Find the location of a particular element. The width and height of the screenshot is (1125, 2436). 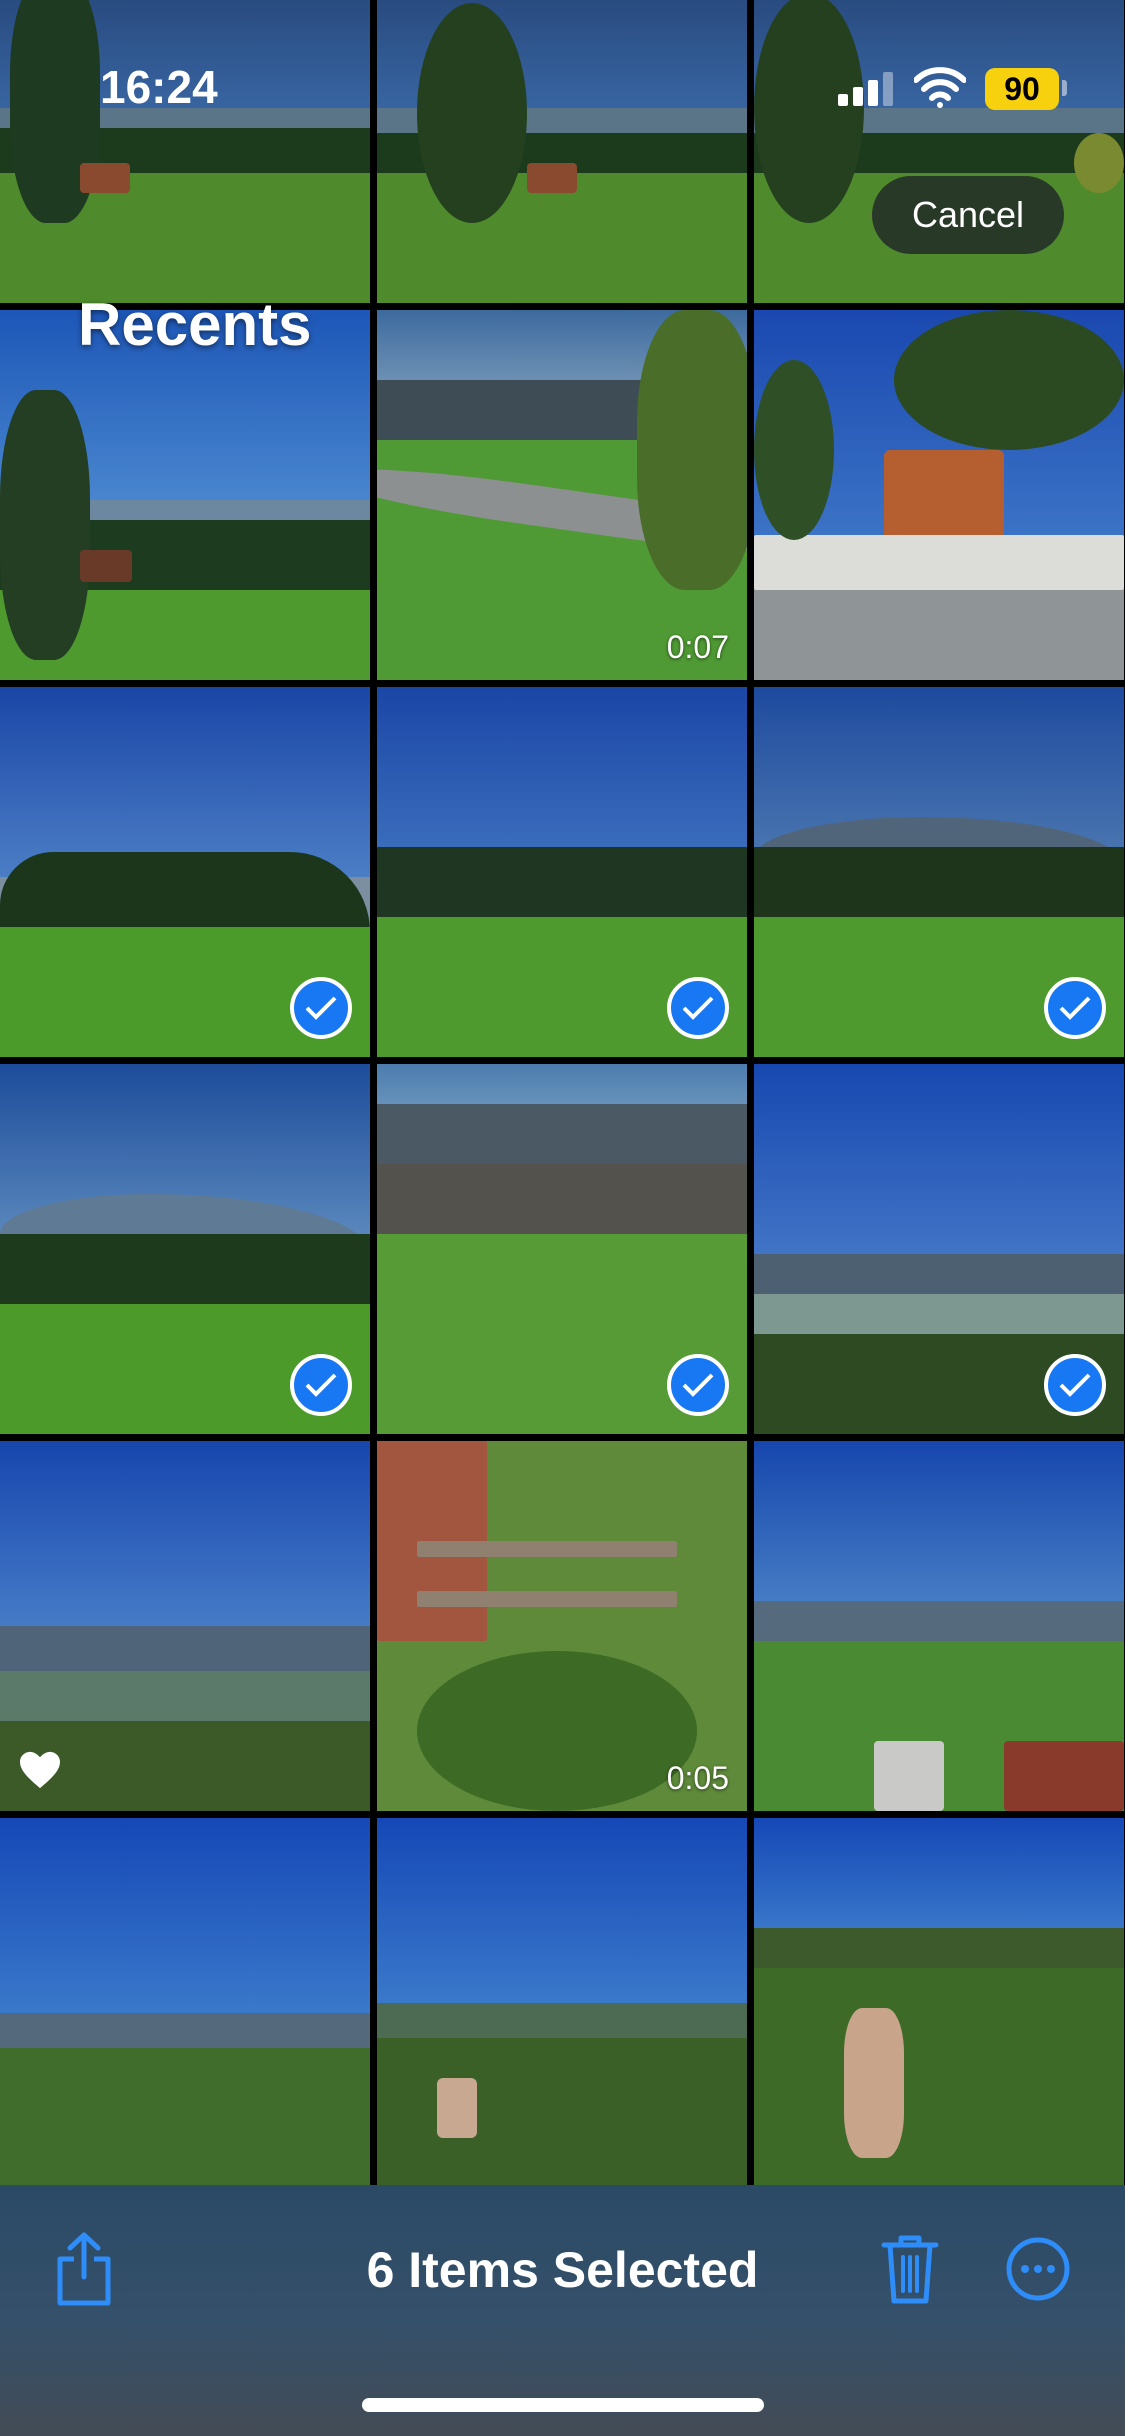

photo-tile: 0:07 is located at coordinates (562, 495).